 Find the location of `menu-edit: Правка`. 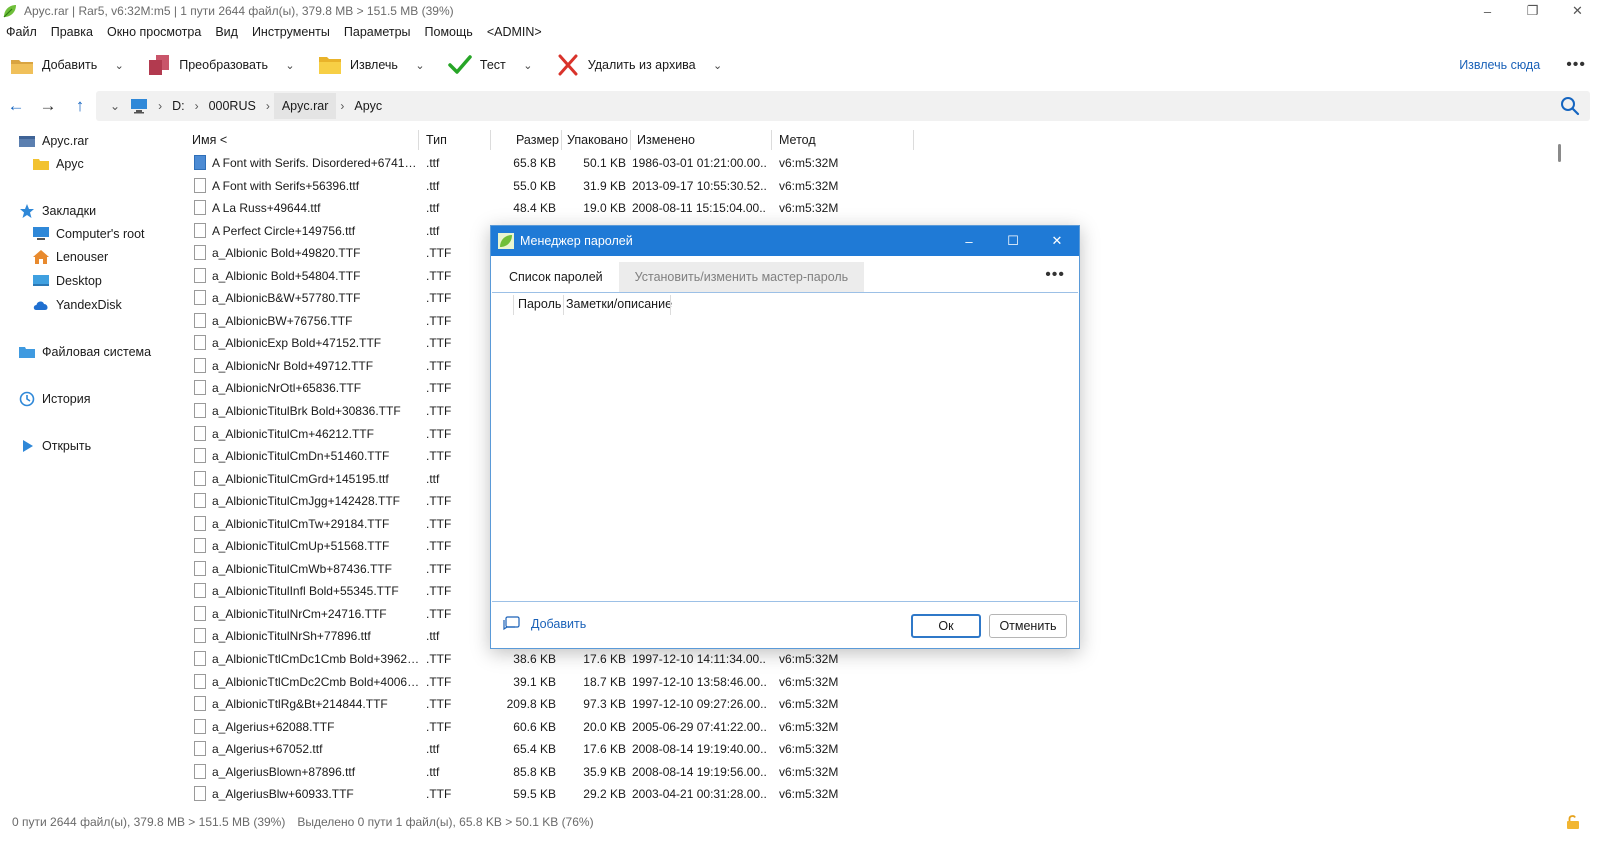

menu-edit: Правка is located at coordinates (72, 32).